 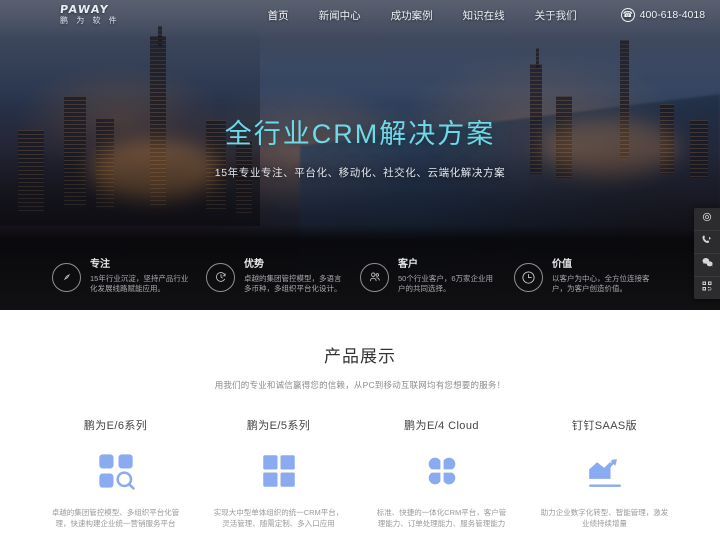 I want to click on feature-title: 专注, so click(x=100, y=264).